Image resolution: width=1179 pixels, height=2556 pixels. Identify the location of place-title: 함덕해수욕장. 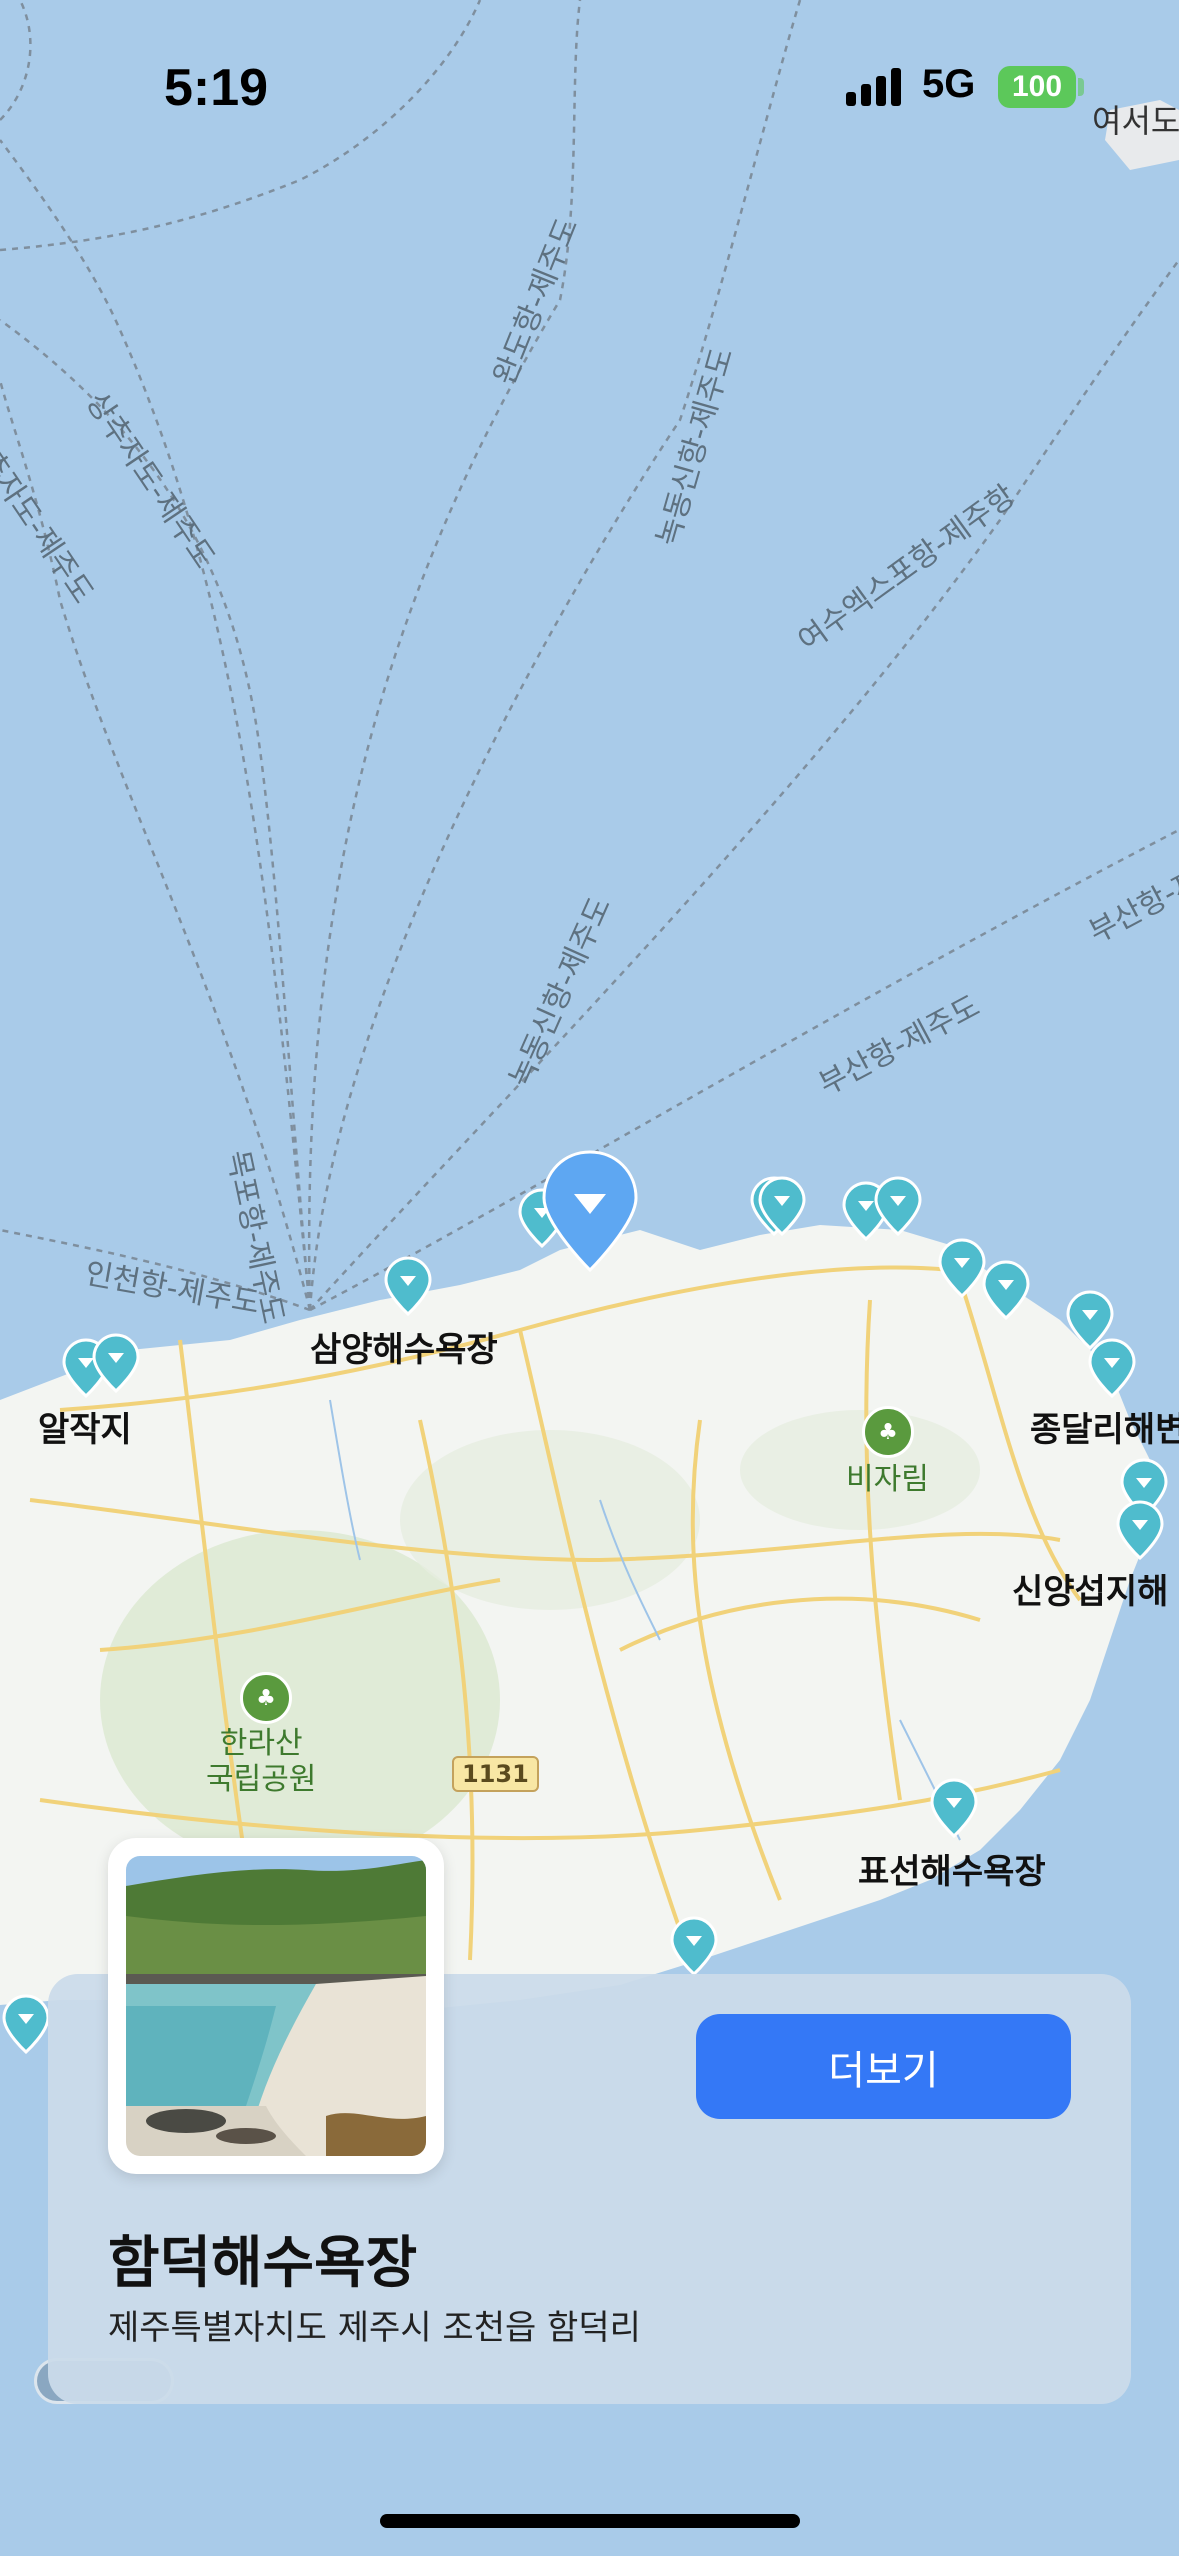
(263, 2263).